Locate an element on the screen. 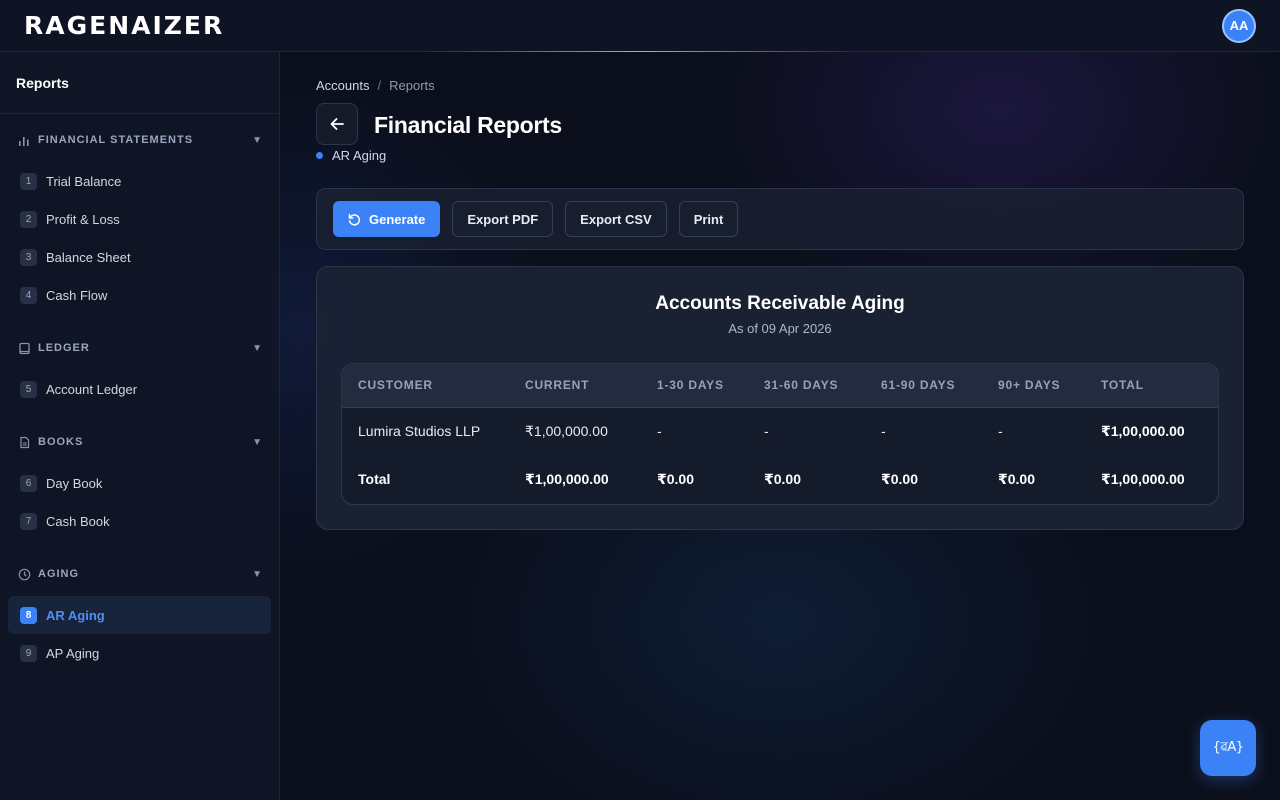 Image resolution: width=1280 pixels, height=800 pixels. sidebar-item-label: Day Book is located at coordinates (74, 483).